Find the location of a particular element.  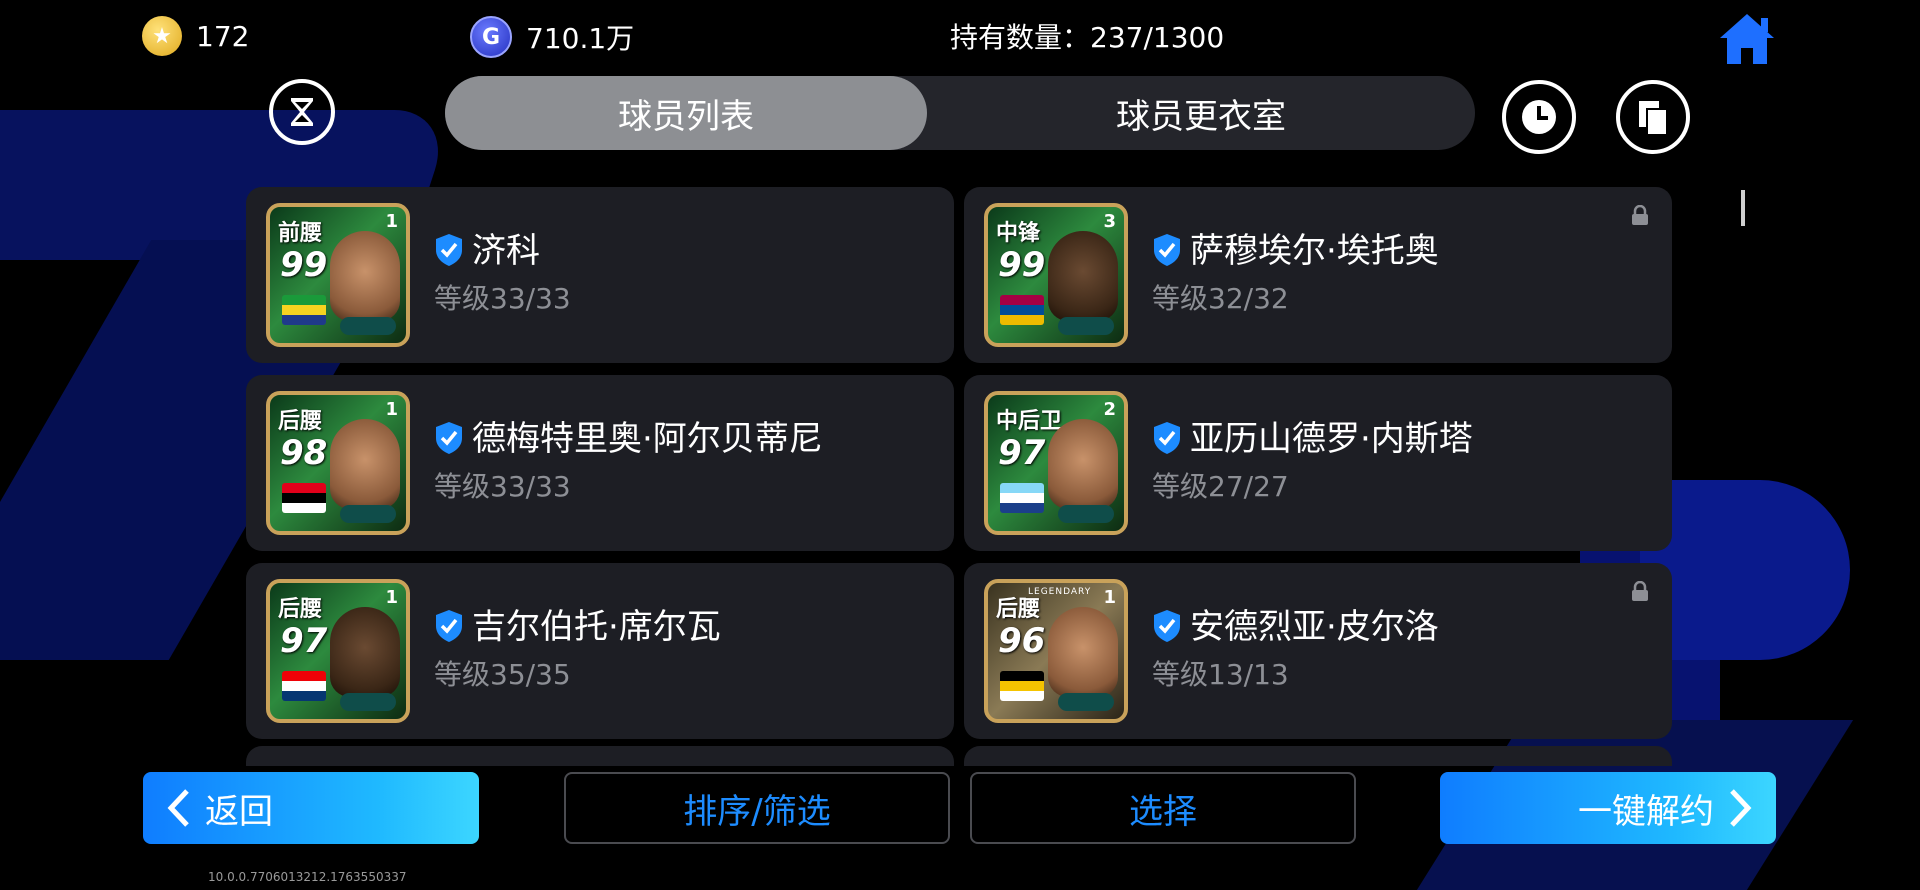

player-position: 中后卫 is located at coordinates (1029, 421).